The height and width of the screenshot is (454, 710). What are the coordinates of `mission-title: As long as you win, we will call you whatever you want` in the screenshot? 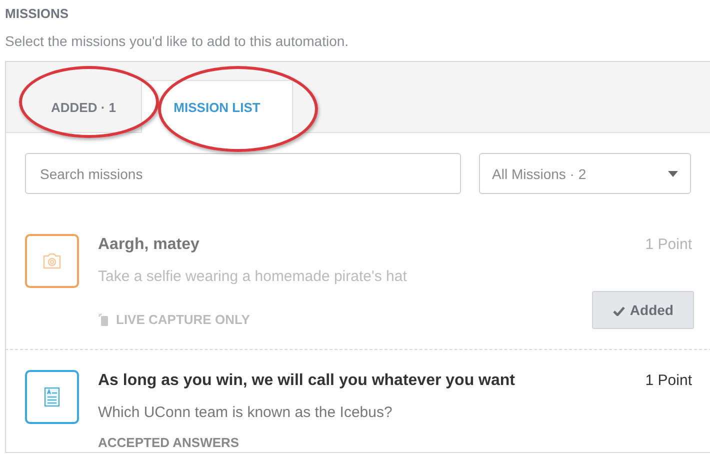 It's located at (306, 381).